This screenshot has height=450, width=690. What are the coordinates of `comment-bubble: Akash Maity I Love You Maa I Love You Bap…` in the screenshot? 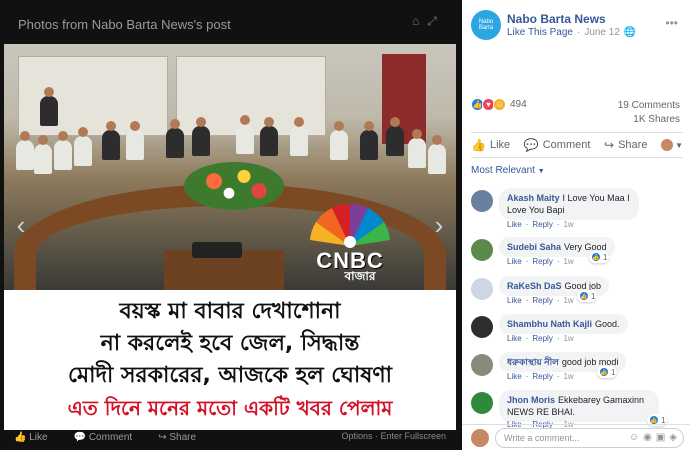 It's located at (569, 204).